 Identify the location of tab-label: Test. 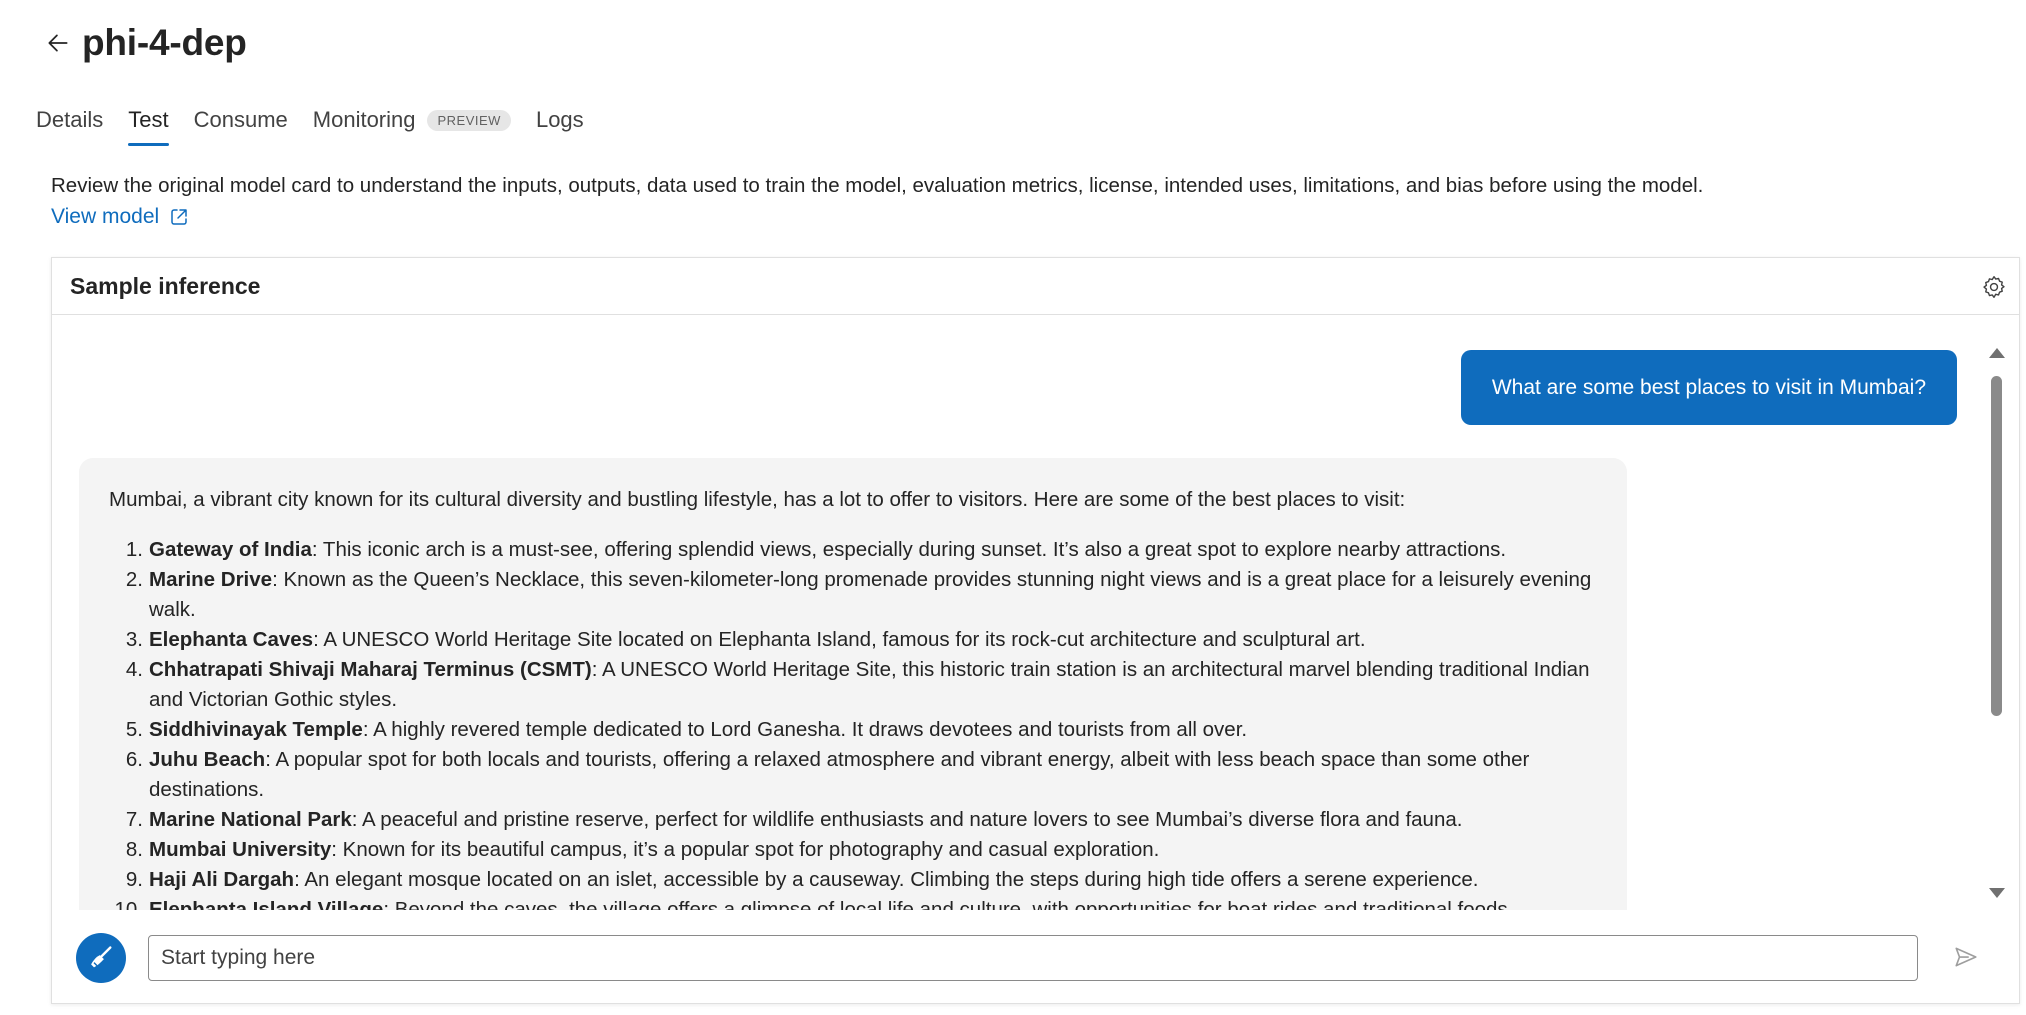
(148, 119).